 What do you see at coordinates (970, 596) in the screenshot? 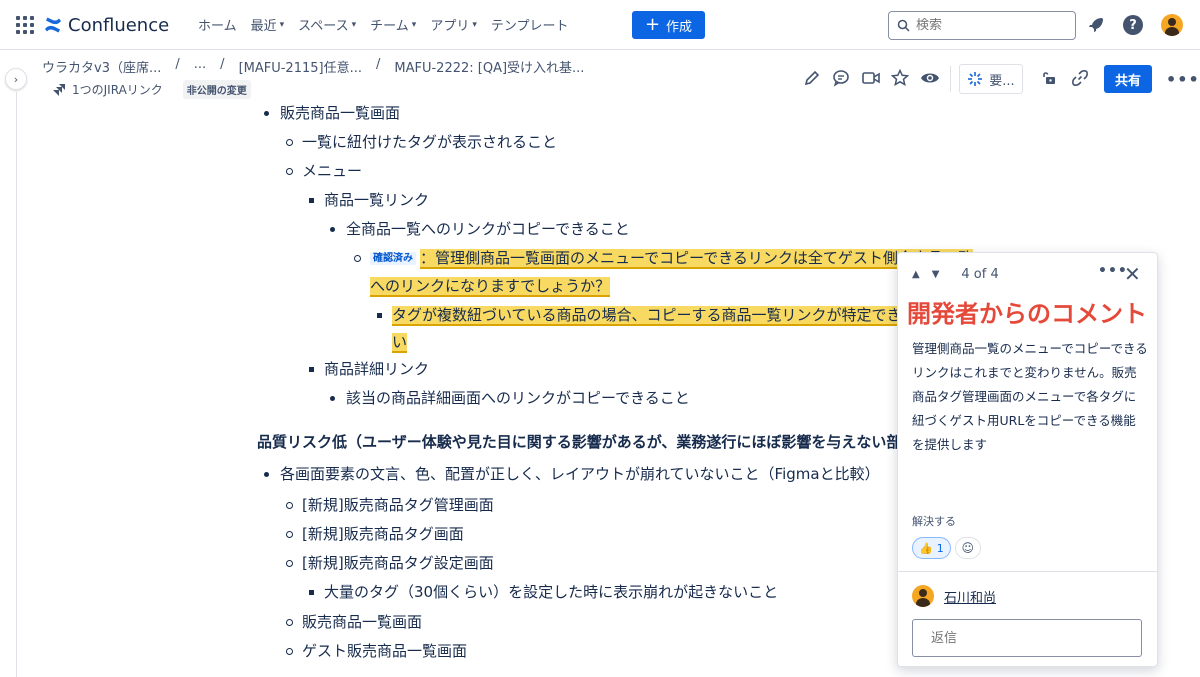
I see `author-name: 石川和尚` at bounding box center [970, 596].